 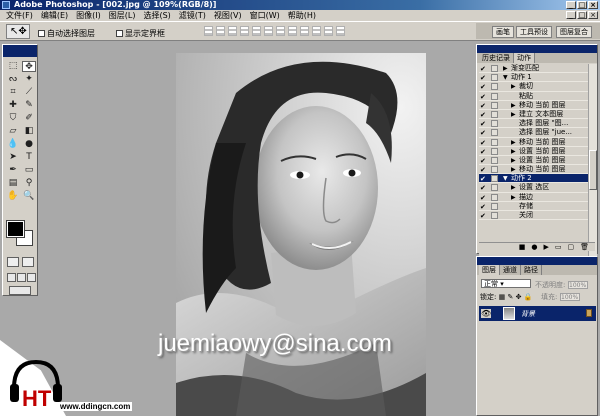 What do you see at coordinates (316, 31) in the screenshot?
I see `distribute-left-icon` at bounding box center [316, 31].